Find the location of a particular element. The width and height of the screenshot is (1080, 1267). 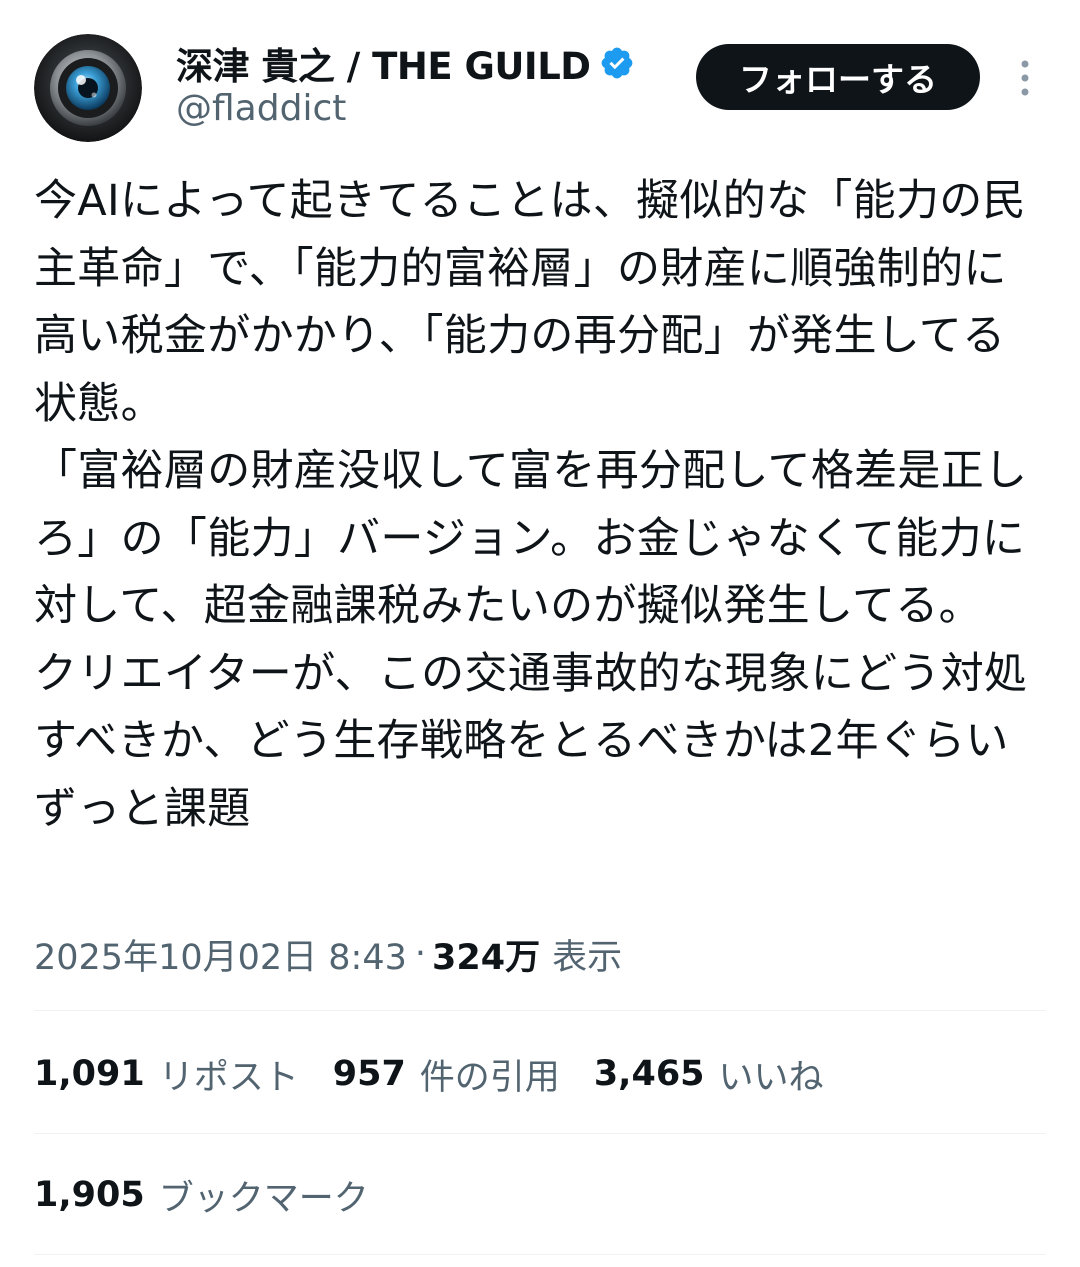

views-label: 表示 is located at coordinates (587, 957).